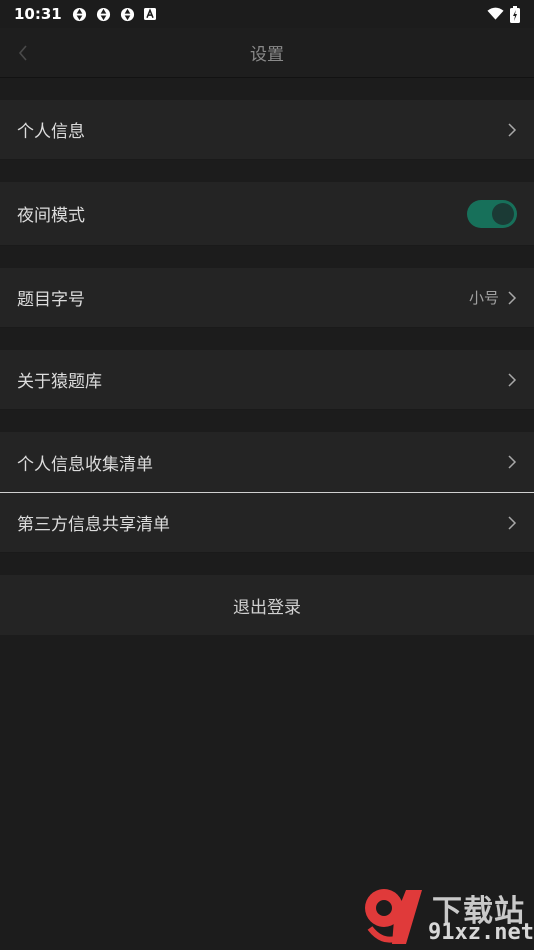 The height and width of the screenshot is (950, 534). I want to click on a-icon, so click(149, 14).